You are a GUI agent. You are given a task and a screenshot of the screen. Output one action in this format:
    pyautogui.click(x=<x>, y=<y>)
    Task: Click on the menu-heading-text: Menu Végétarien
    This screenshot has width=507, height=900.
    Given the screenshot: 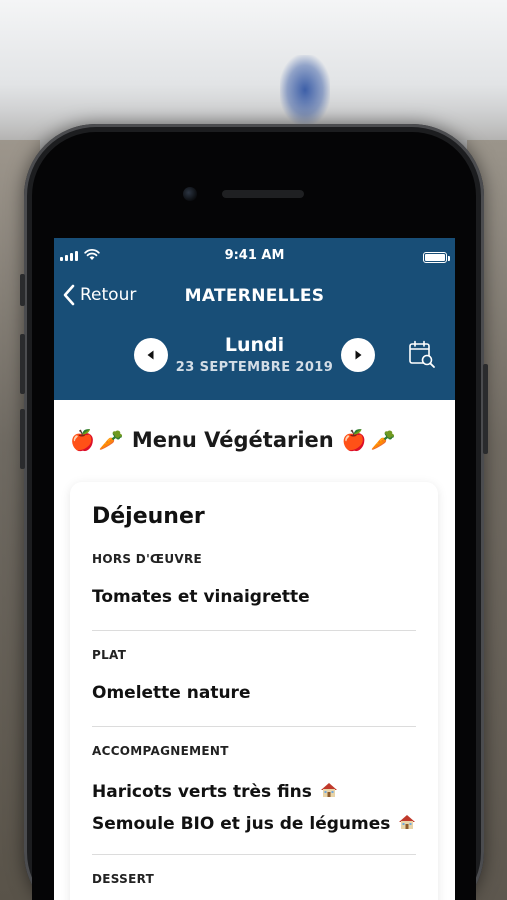 What is the action you would take?
    pyautogui.click(x=232, y=440)
    